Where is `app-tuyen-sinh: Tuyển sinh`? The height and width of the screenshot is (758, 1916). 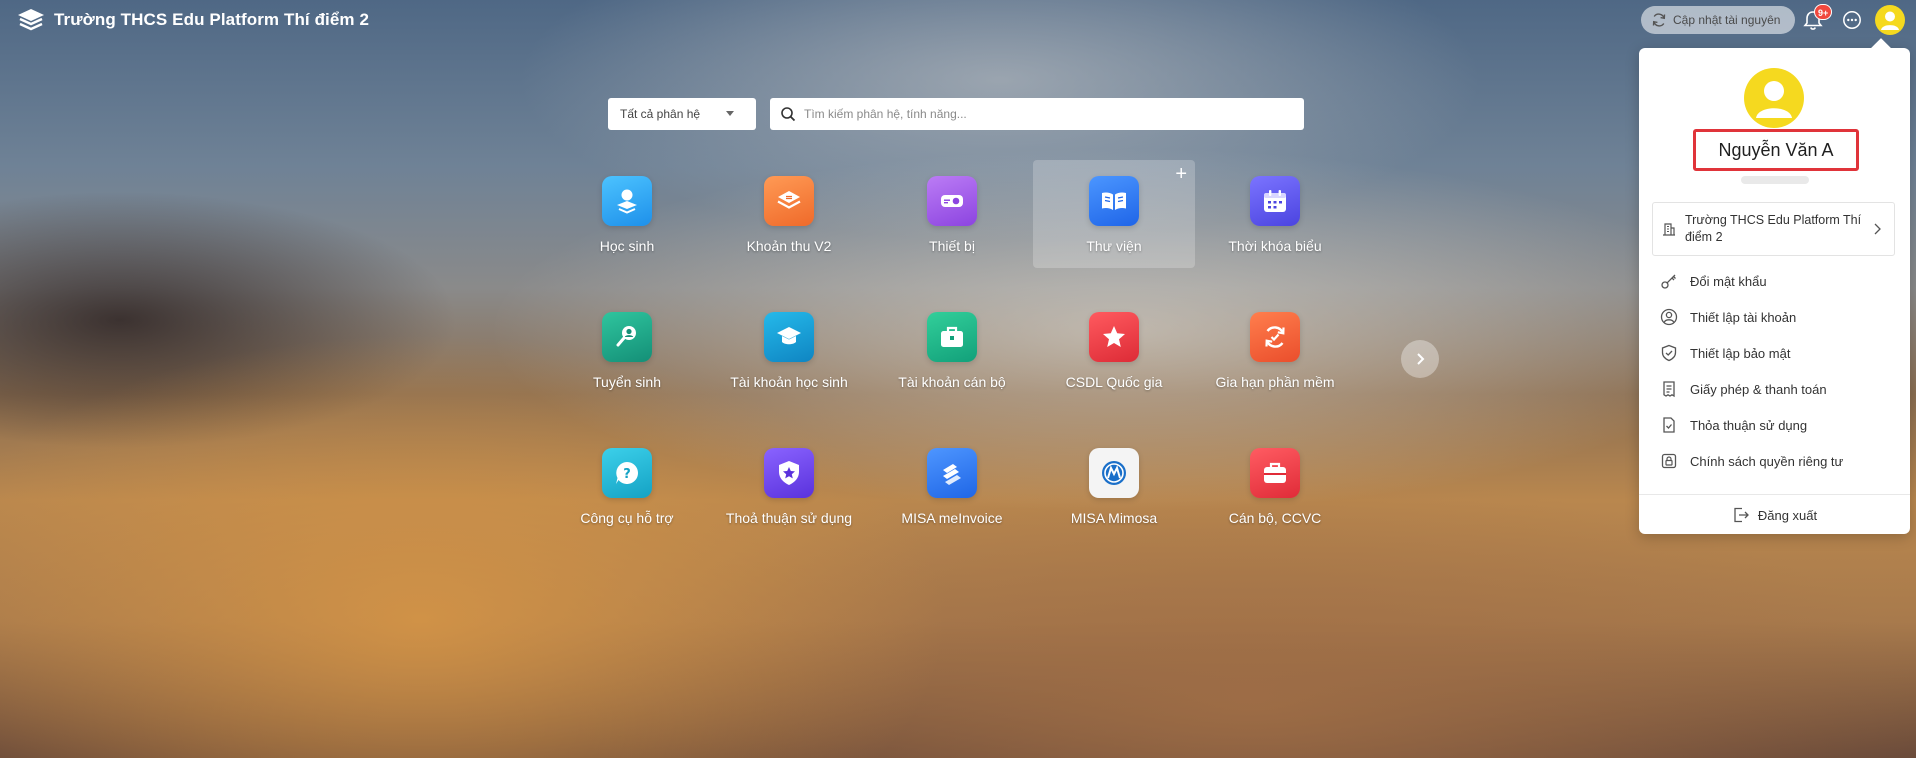 app-tuyen-sinh: Tuyển sinh is located at coordinates (627, 350).